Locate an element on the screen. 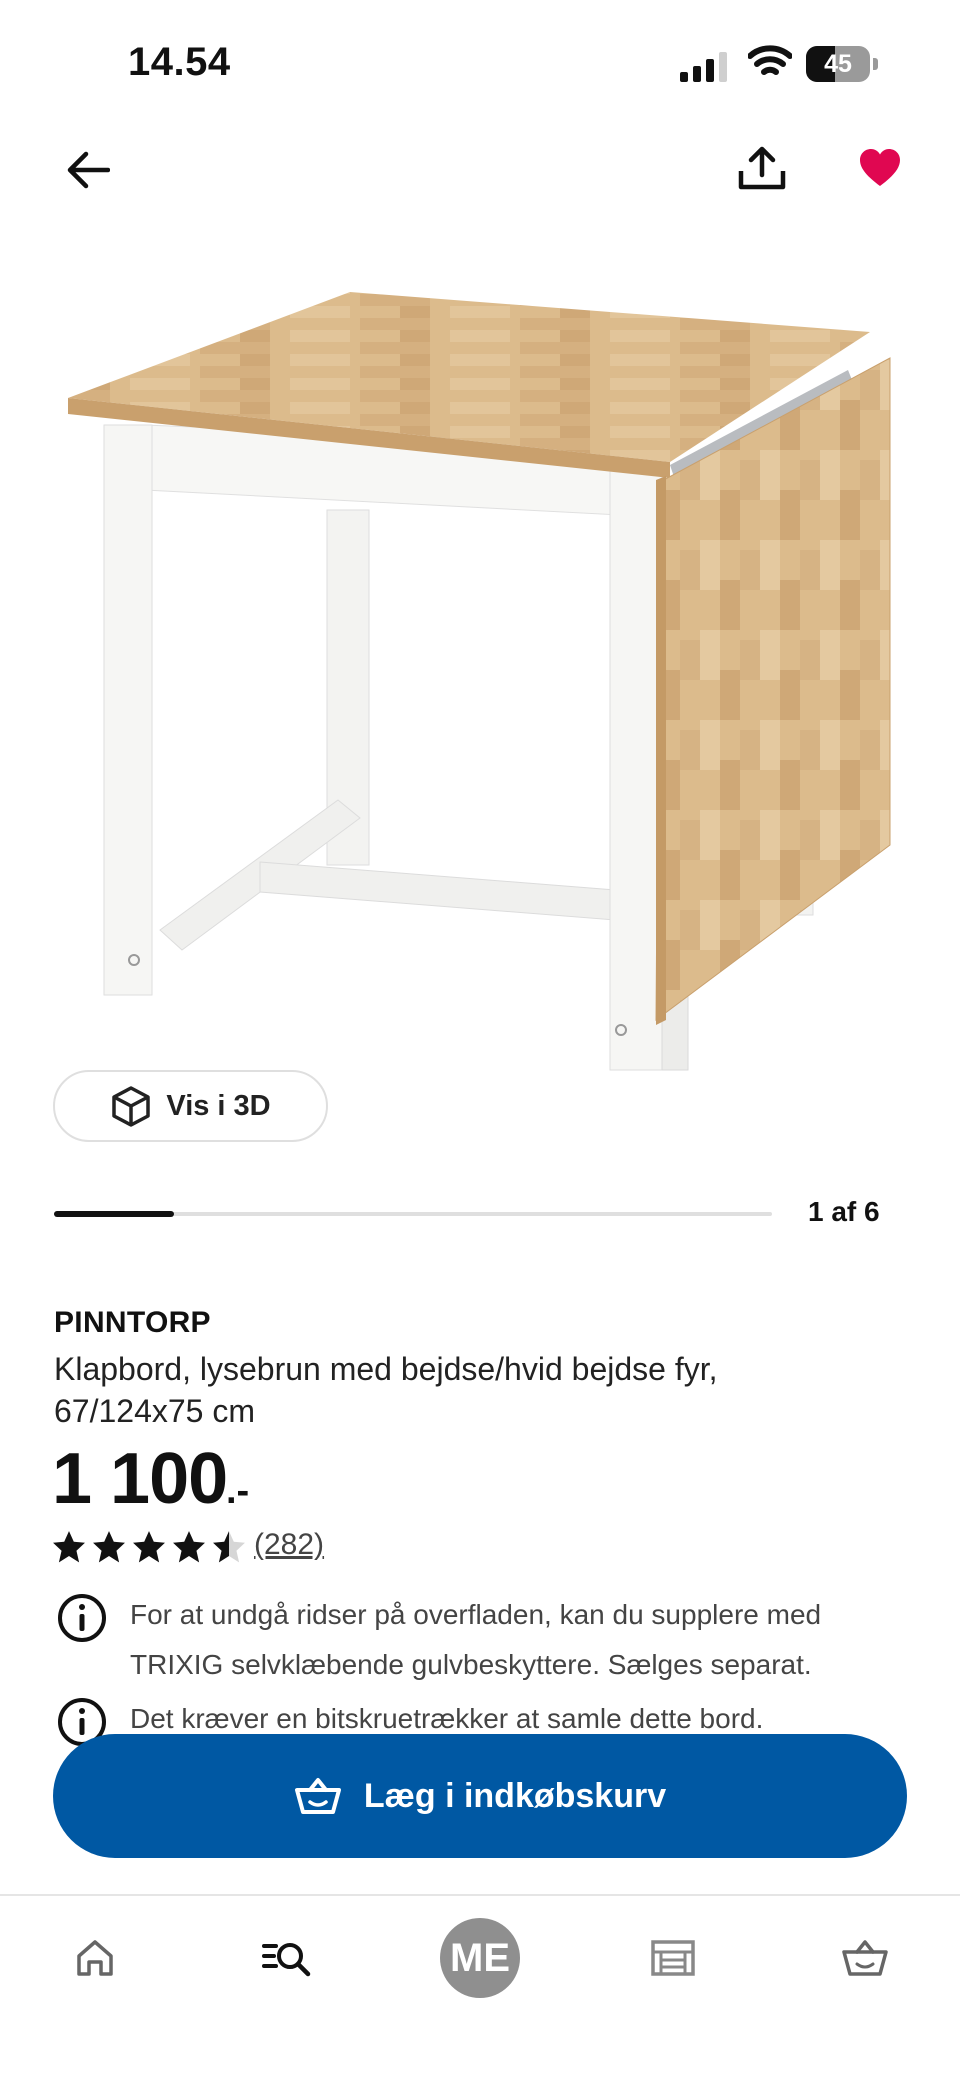 This screenshot has height=2083, width=960. arrow-left-icon is located at coordinates (88, 170).